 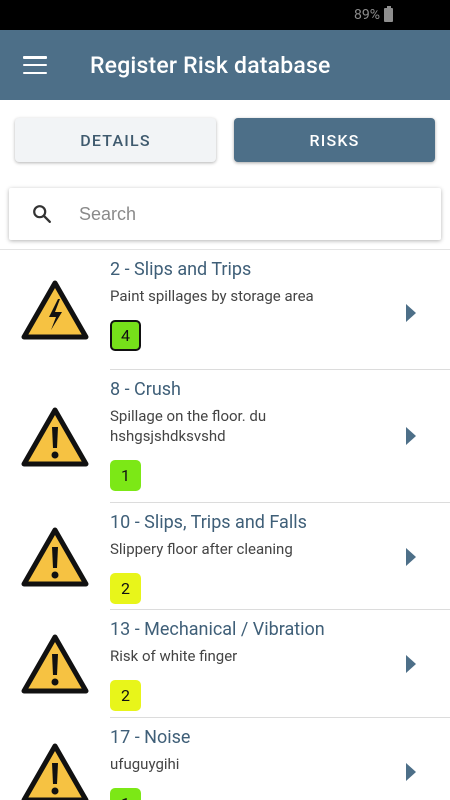 I want to click on app-bar: Register Risk database, so click(x=225, y=65).